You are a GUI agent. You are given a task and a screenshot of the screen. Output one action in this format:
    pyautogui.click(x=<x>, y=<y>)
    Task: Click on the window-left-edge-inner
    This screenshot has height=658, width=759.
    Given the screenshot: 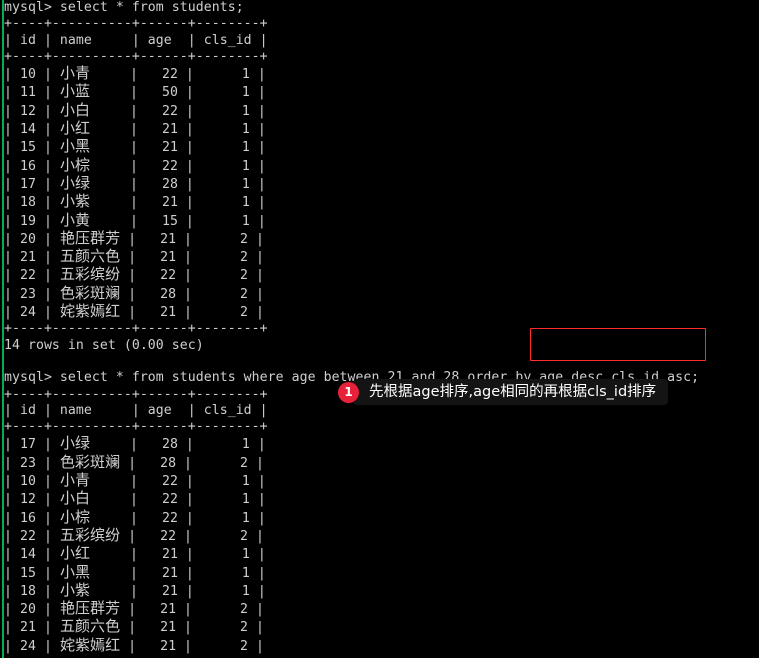 What is the action you would take?
    pyautogui.click(x=1, y=329)
    